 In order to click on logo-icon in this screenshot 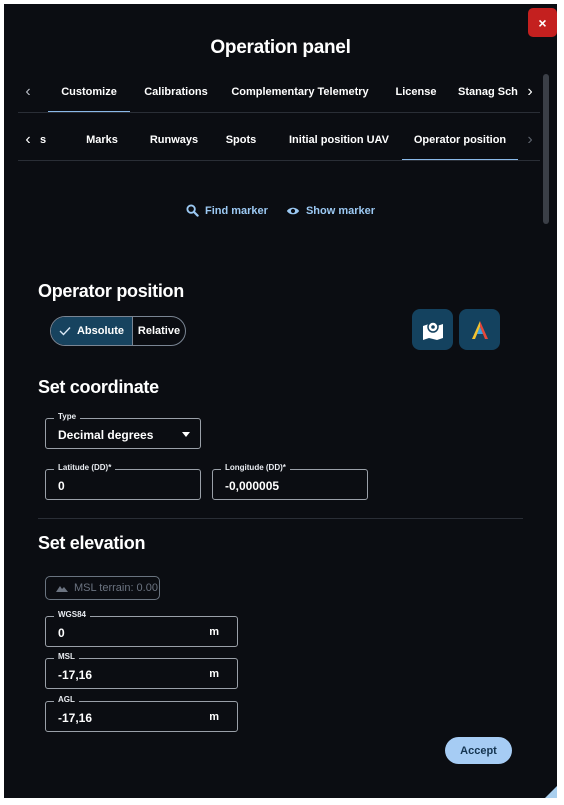, I will do `click(479, 329)`.